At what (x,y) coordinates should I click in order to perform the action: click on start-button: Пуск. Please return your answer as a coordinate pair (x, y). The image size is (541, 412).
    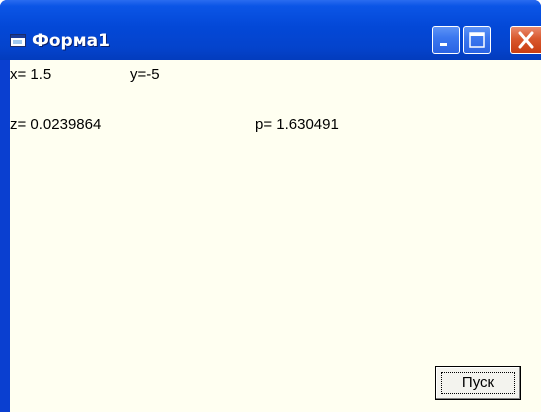
    Looking at the image, I should click on (478, 383).